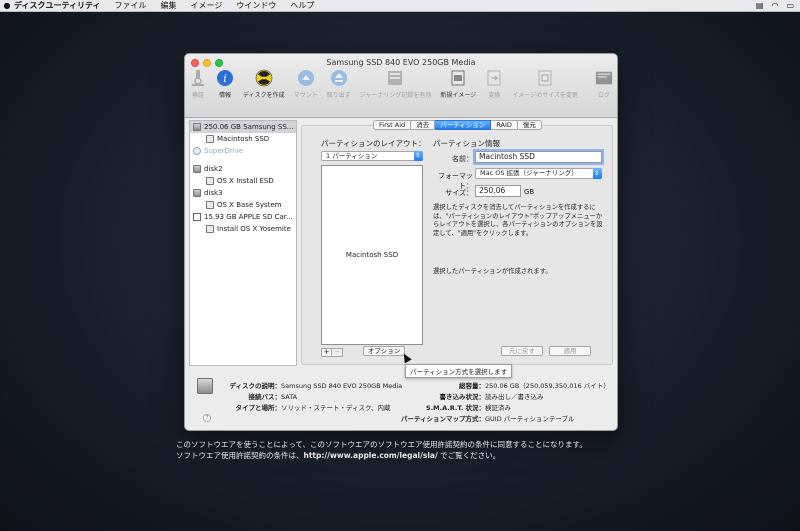  What do you see at coordinates (597, 173) in the screenshot?
I see `chevron-updown-icon` at bounding box center [597, 173].